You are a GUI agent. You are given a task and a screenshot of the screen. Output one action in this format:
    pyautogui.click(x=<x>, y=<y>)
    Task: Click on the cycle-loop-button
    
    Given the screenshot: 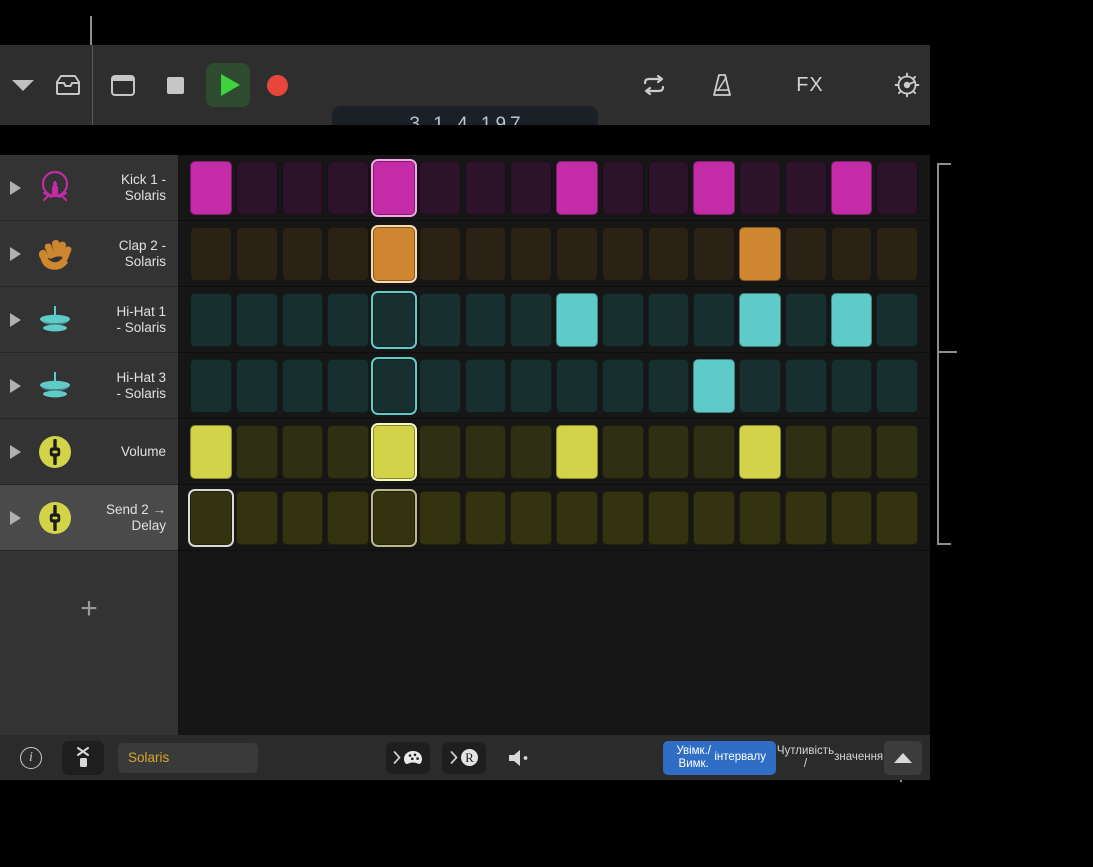 What is the action you would take?
    pyautogui.click(x=654, y=85)
    